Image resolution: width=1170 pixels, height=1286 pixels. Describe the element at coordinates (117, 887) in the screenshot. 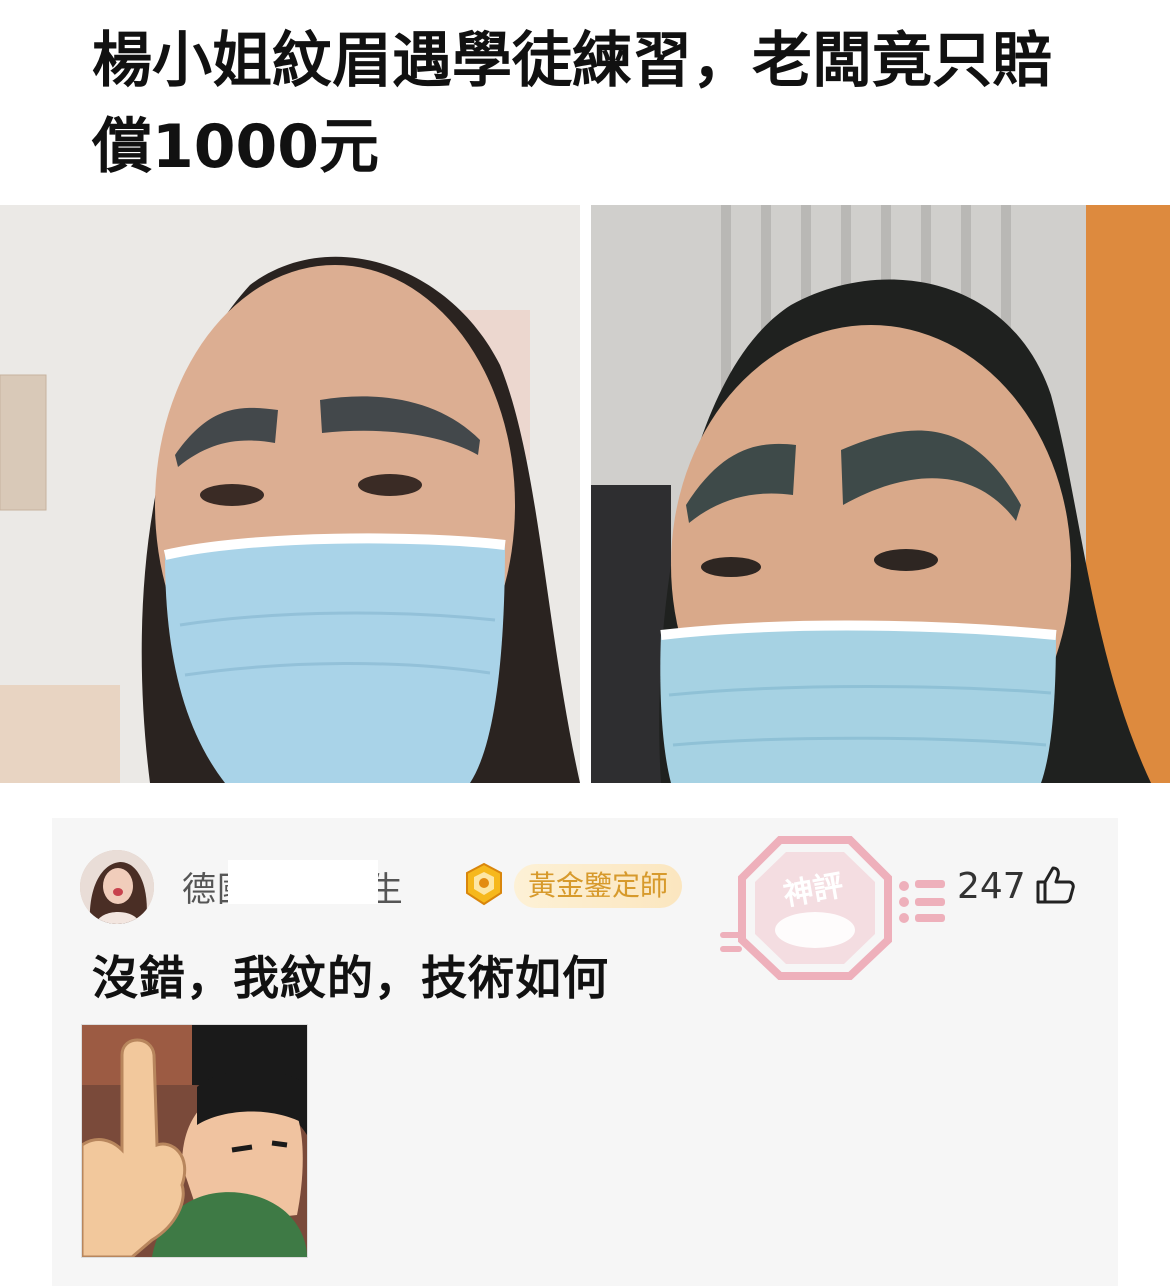

I see `avatar` at that location.